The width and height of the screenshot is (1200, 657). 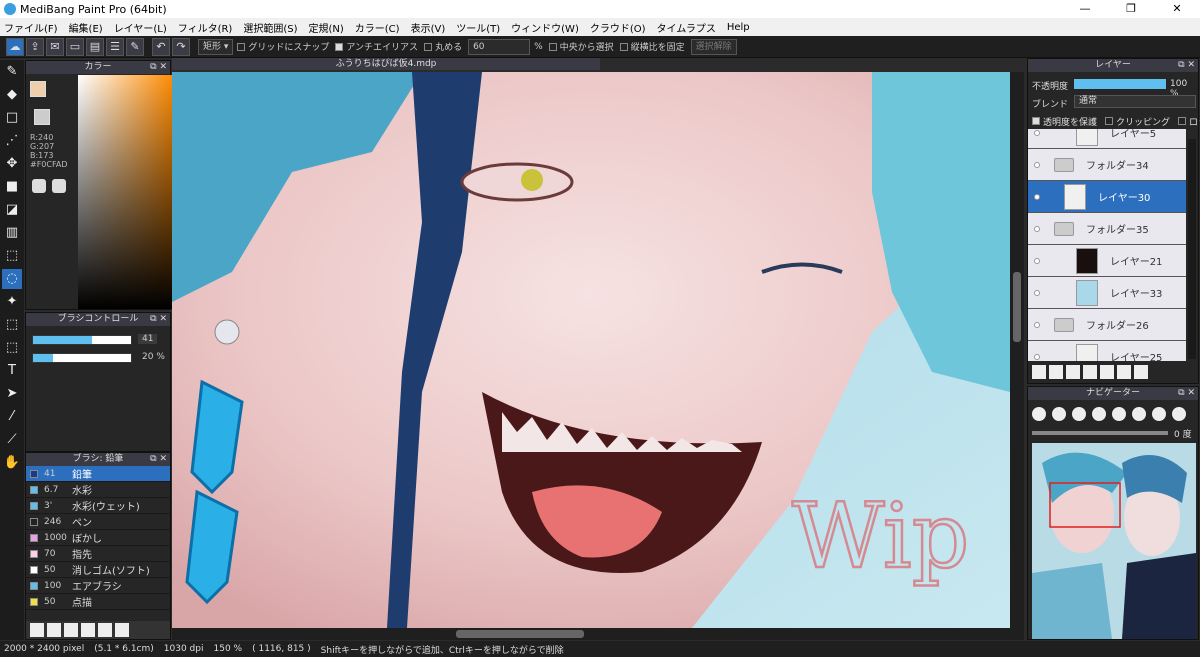 I want to click on palette-icon, so click(x=39, y=186).